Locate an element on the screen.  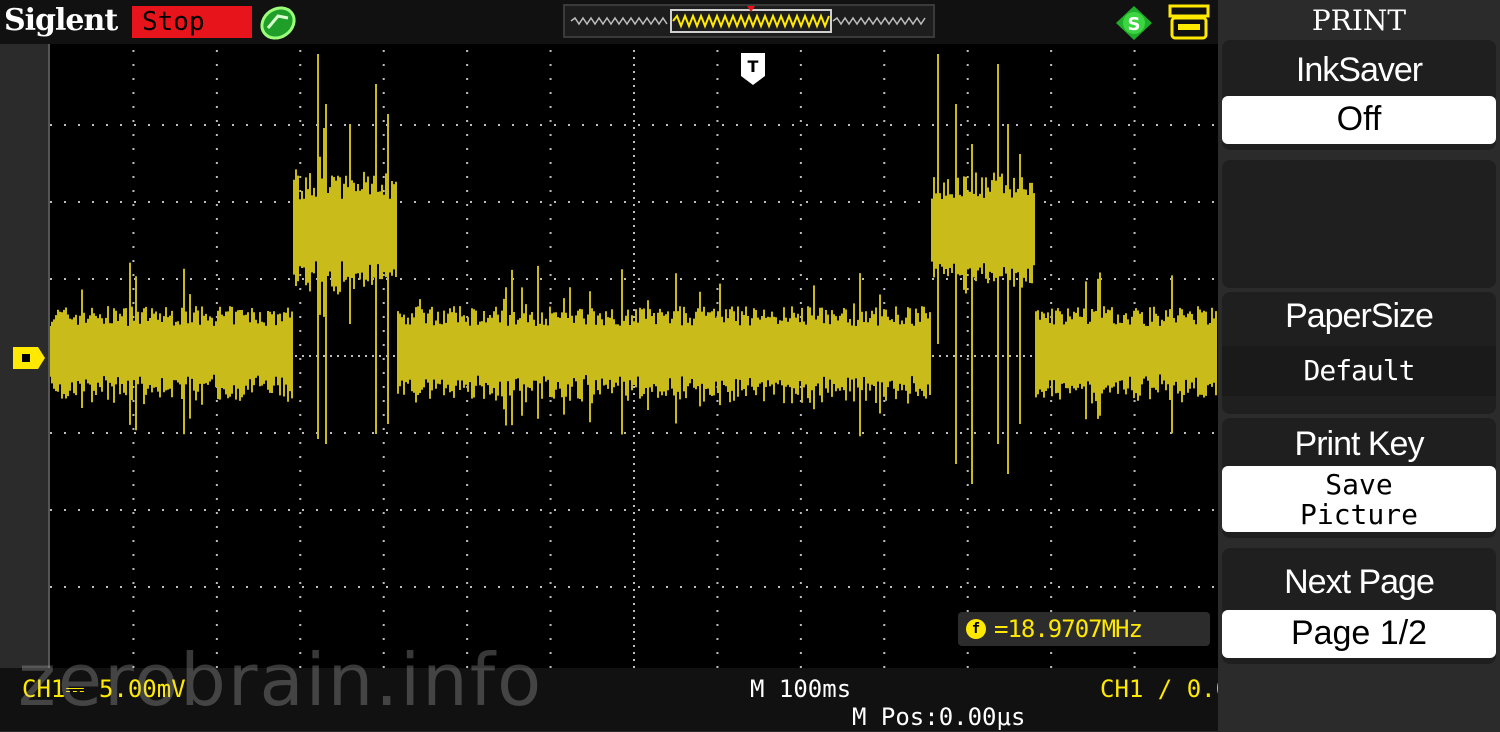
brand-logo: Siglent is located at coordinates (61, 20).